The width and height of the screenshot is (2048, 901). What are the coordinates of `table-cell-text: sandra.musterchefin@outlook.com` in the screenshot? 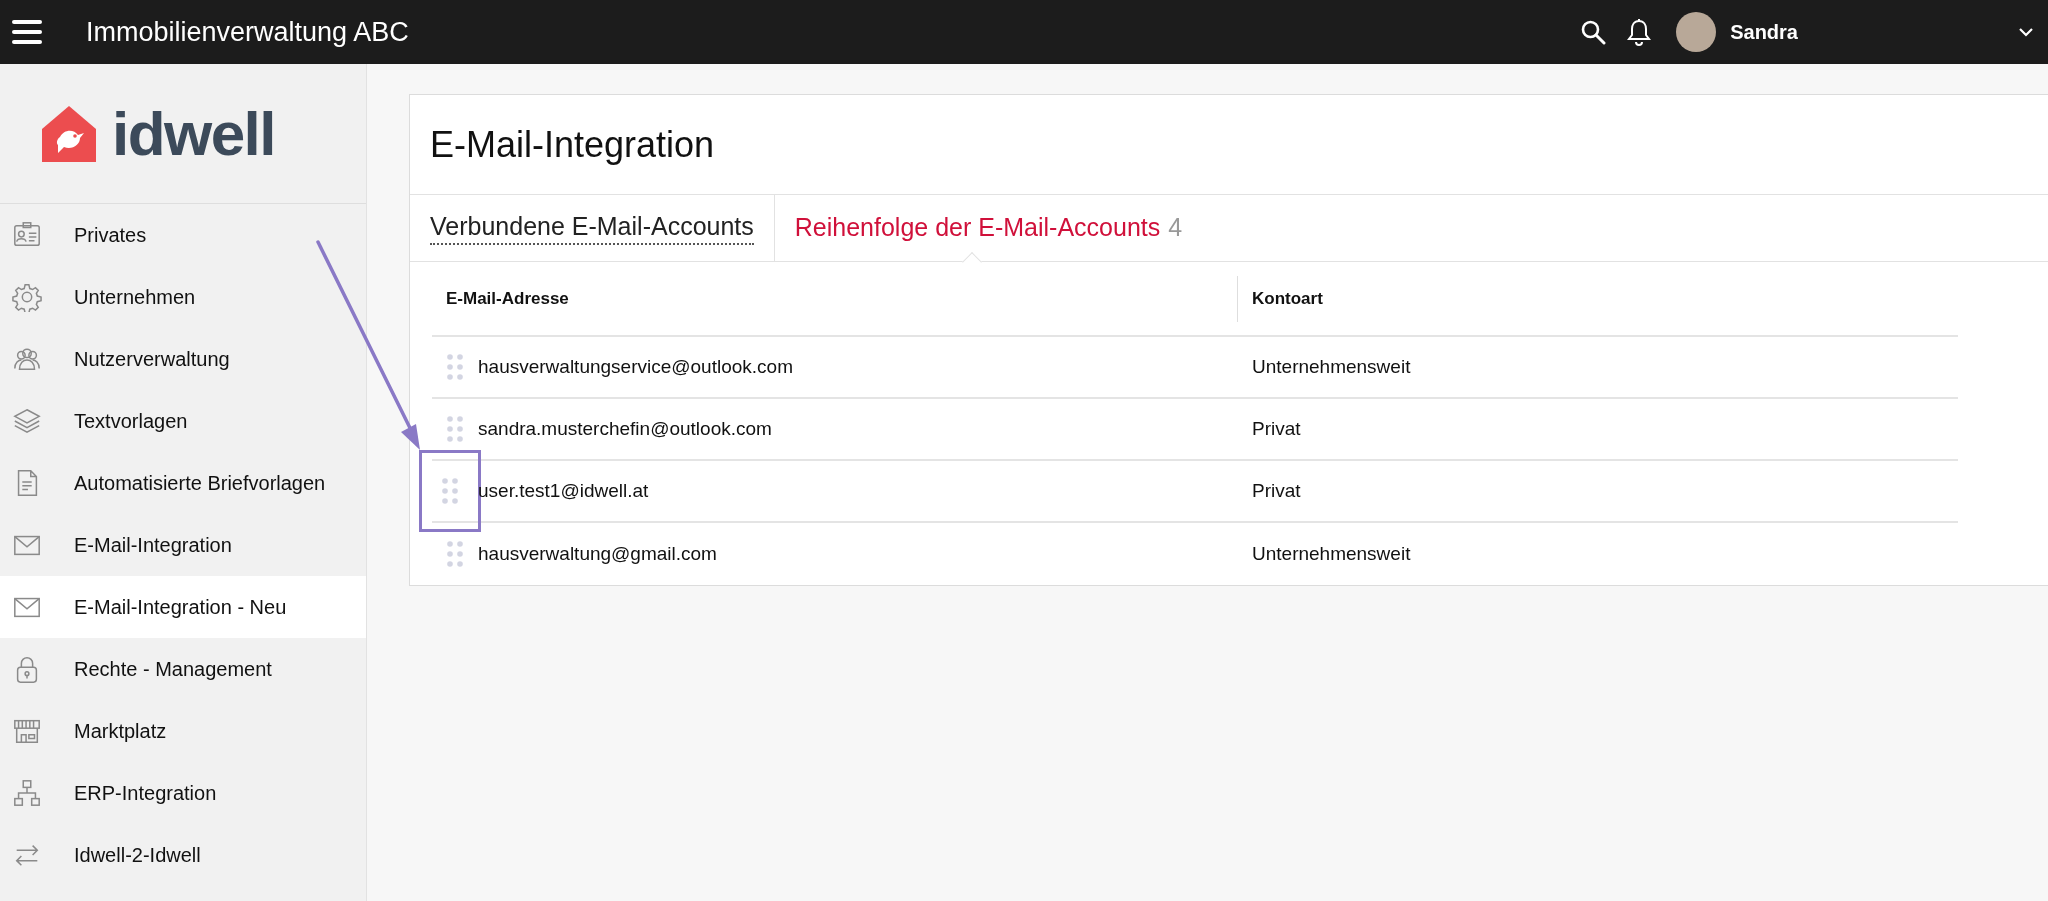 It's located at (625, 428).